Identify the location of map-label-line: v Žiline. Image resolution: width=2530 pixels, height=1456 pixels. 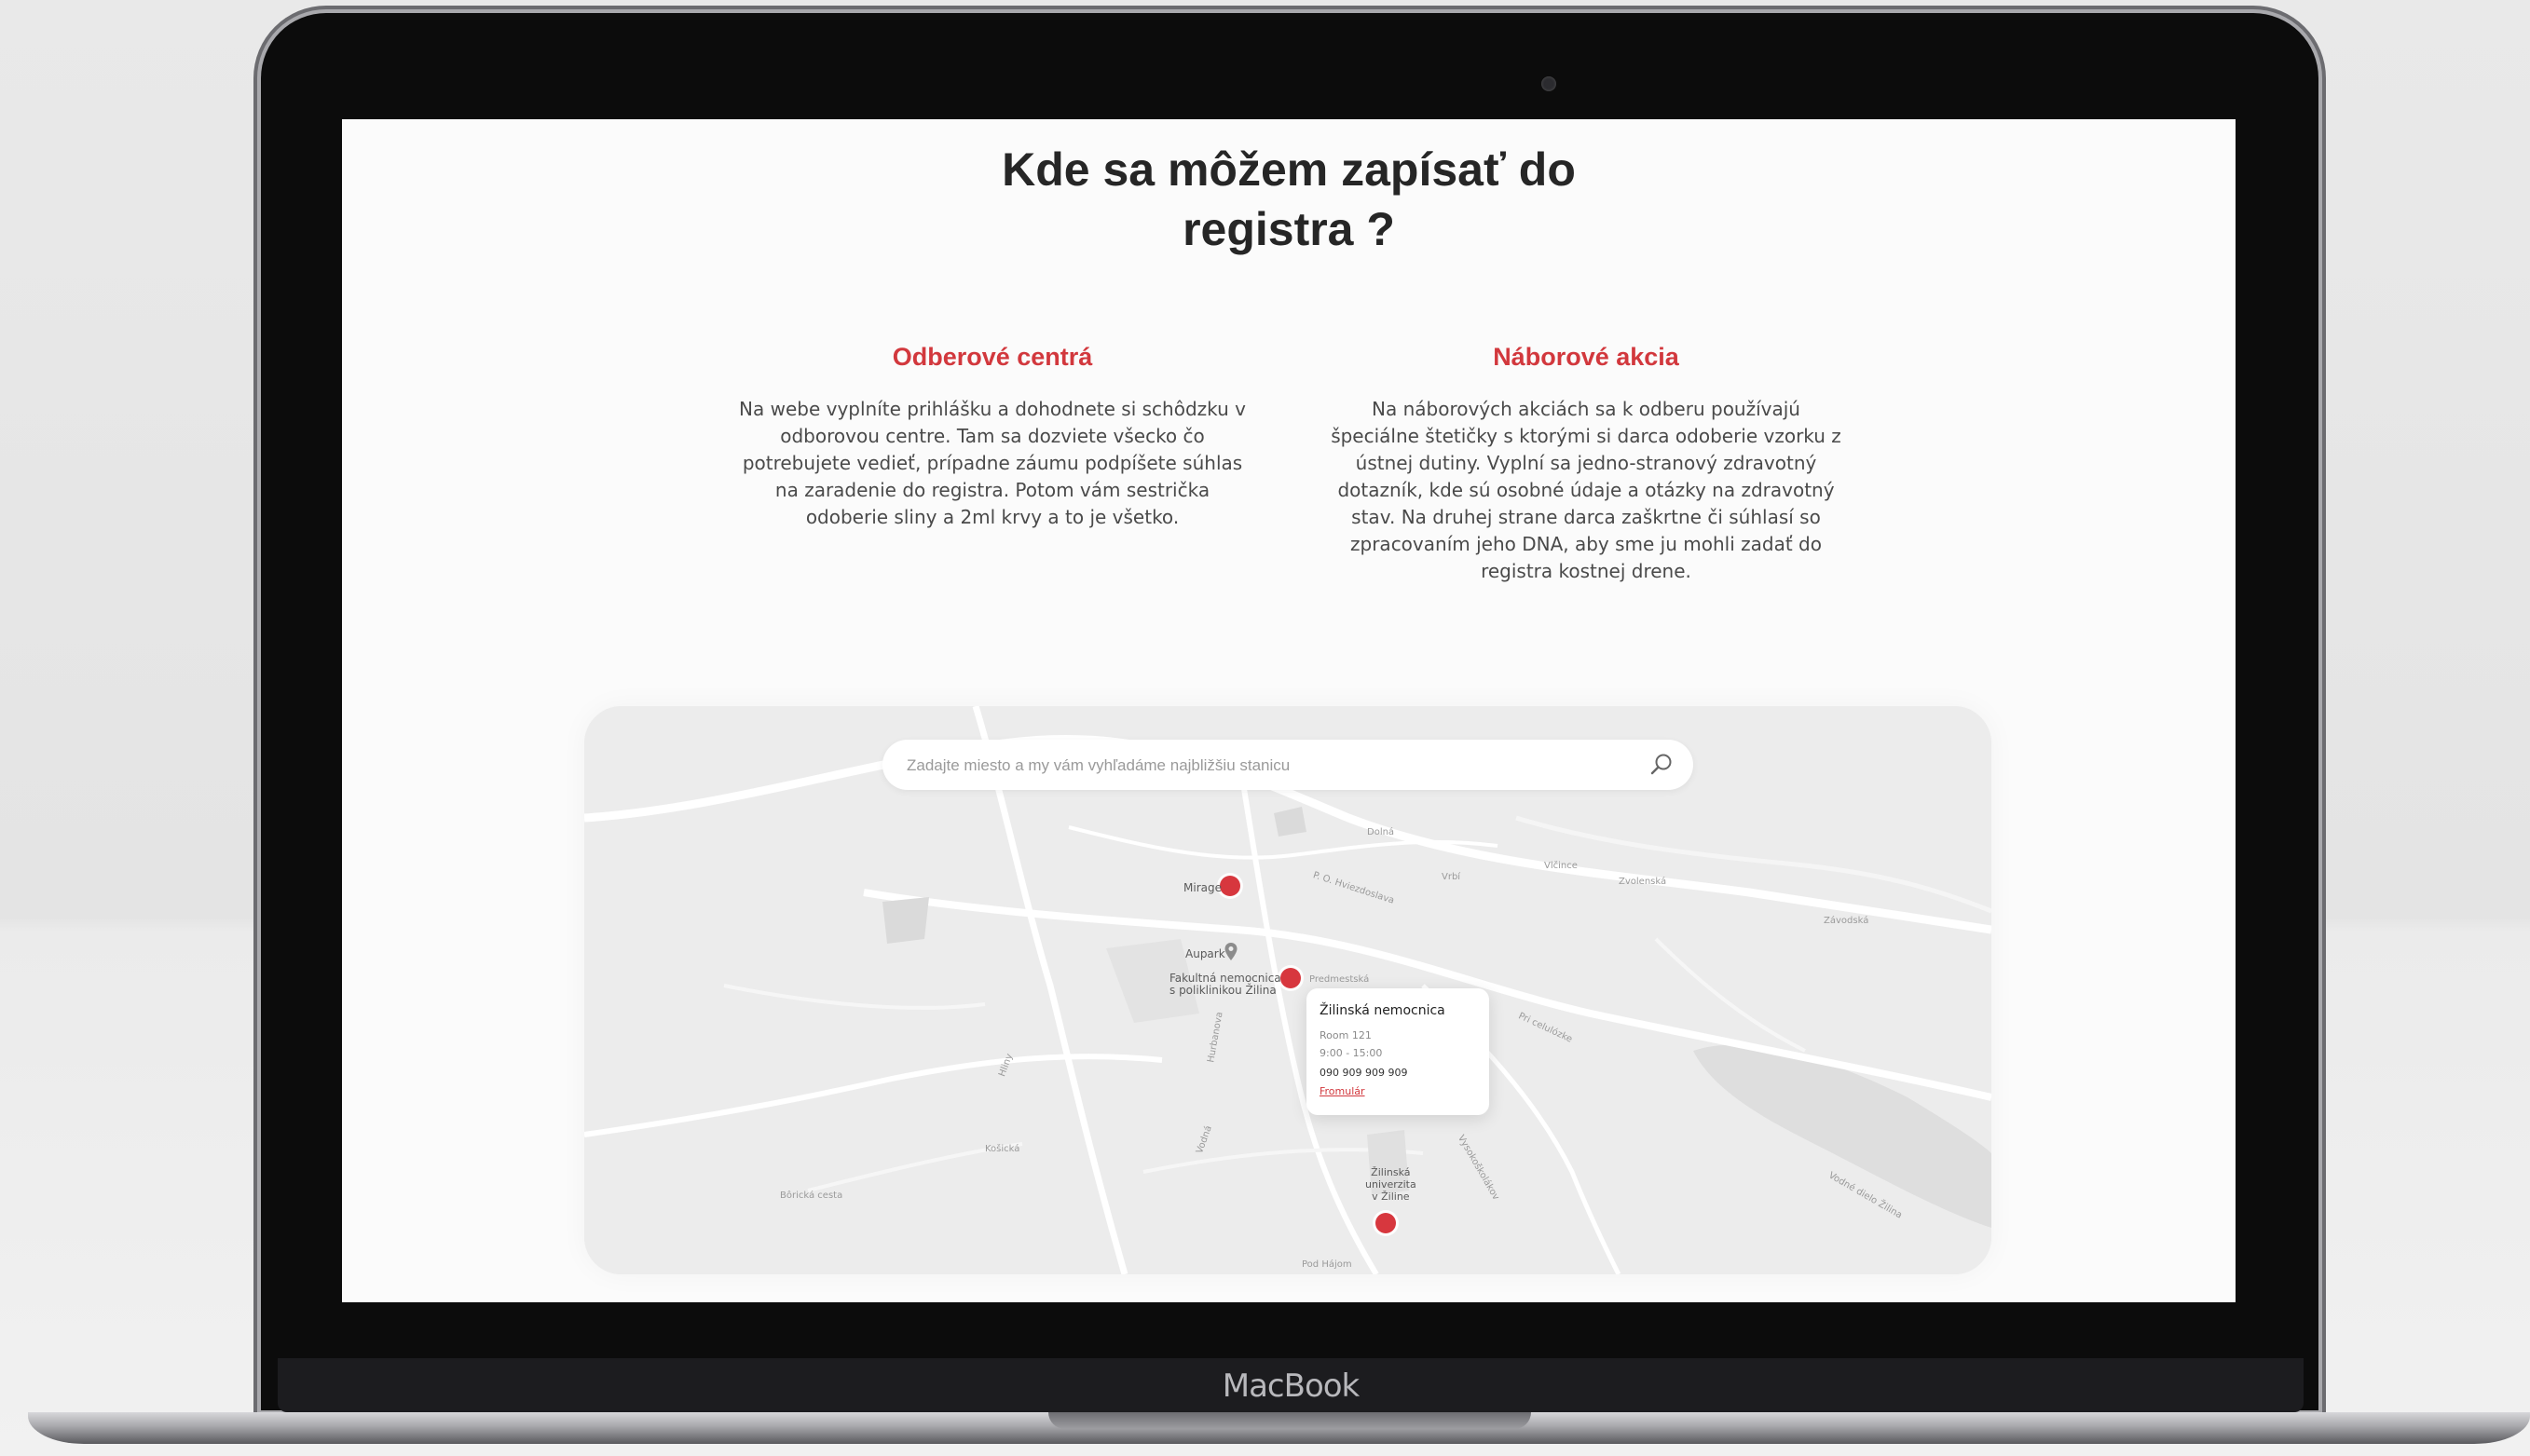
(1391, 1197).